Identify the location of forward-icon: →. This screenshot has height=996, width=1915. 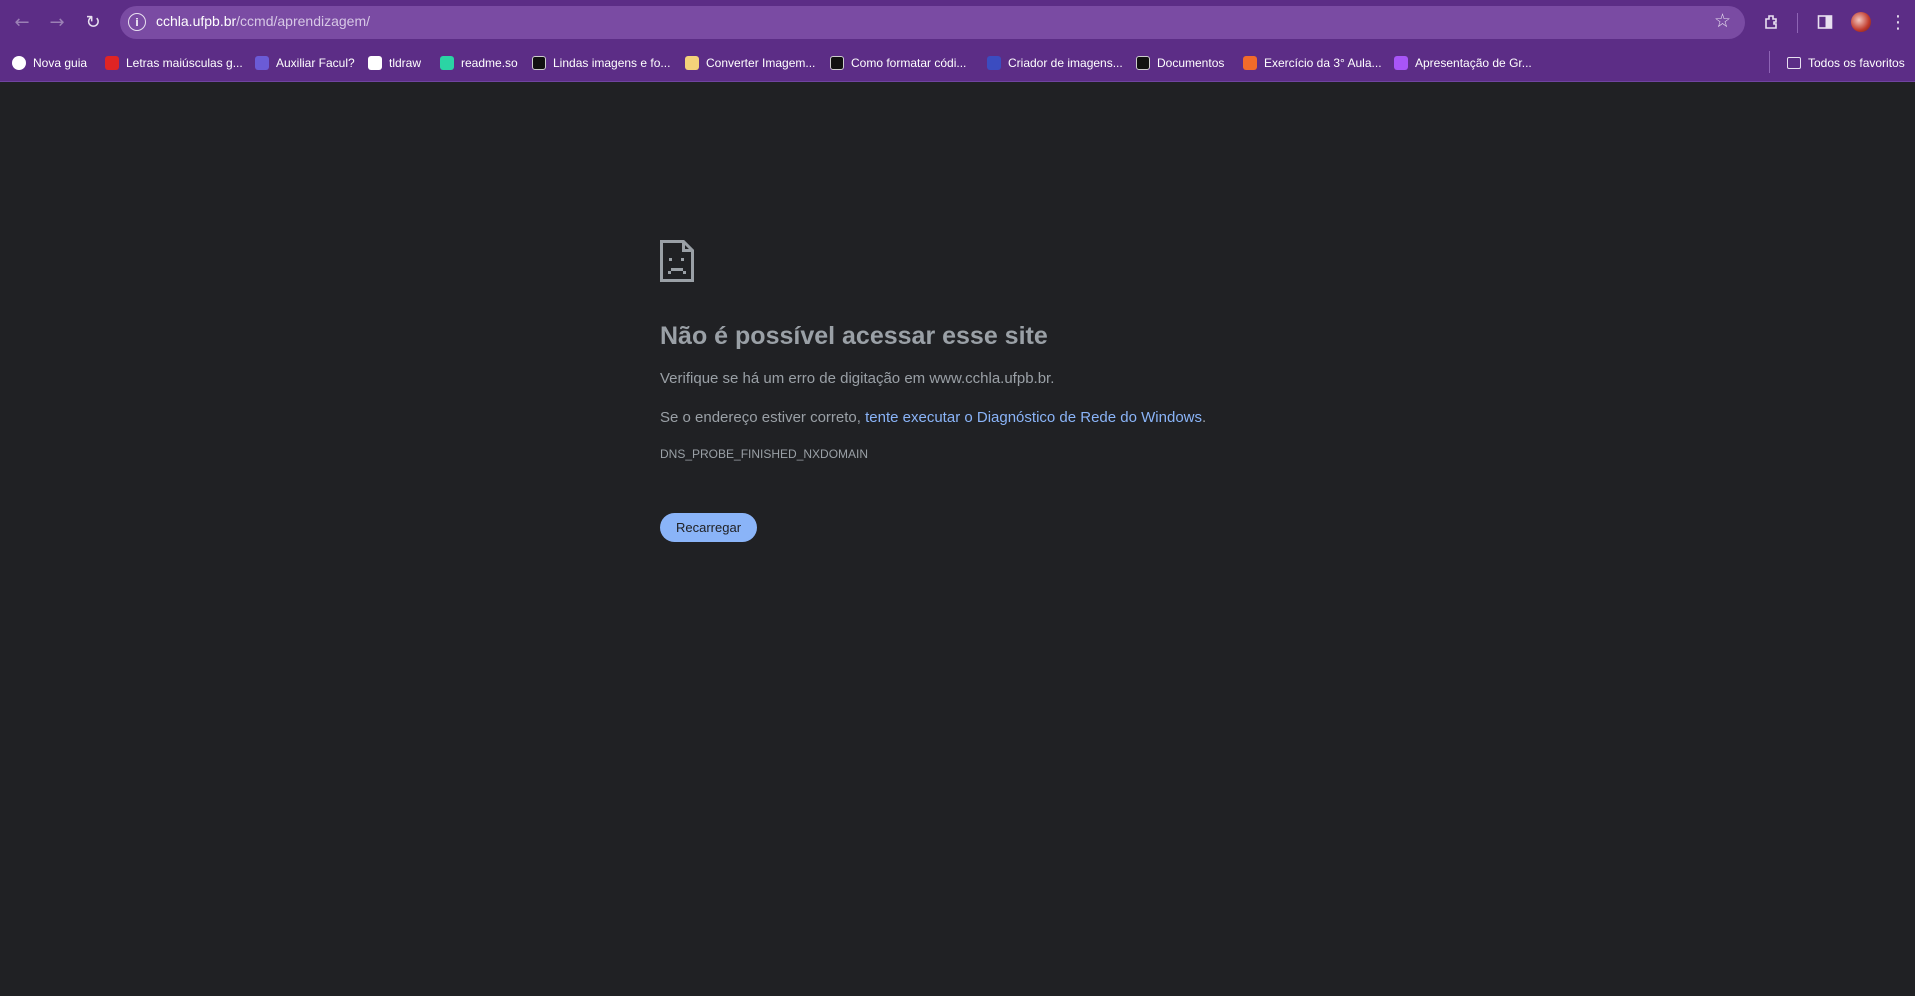
(57, 22).